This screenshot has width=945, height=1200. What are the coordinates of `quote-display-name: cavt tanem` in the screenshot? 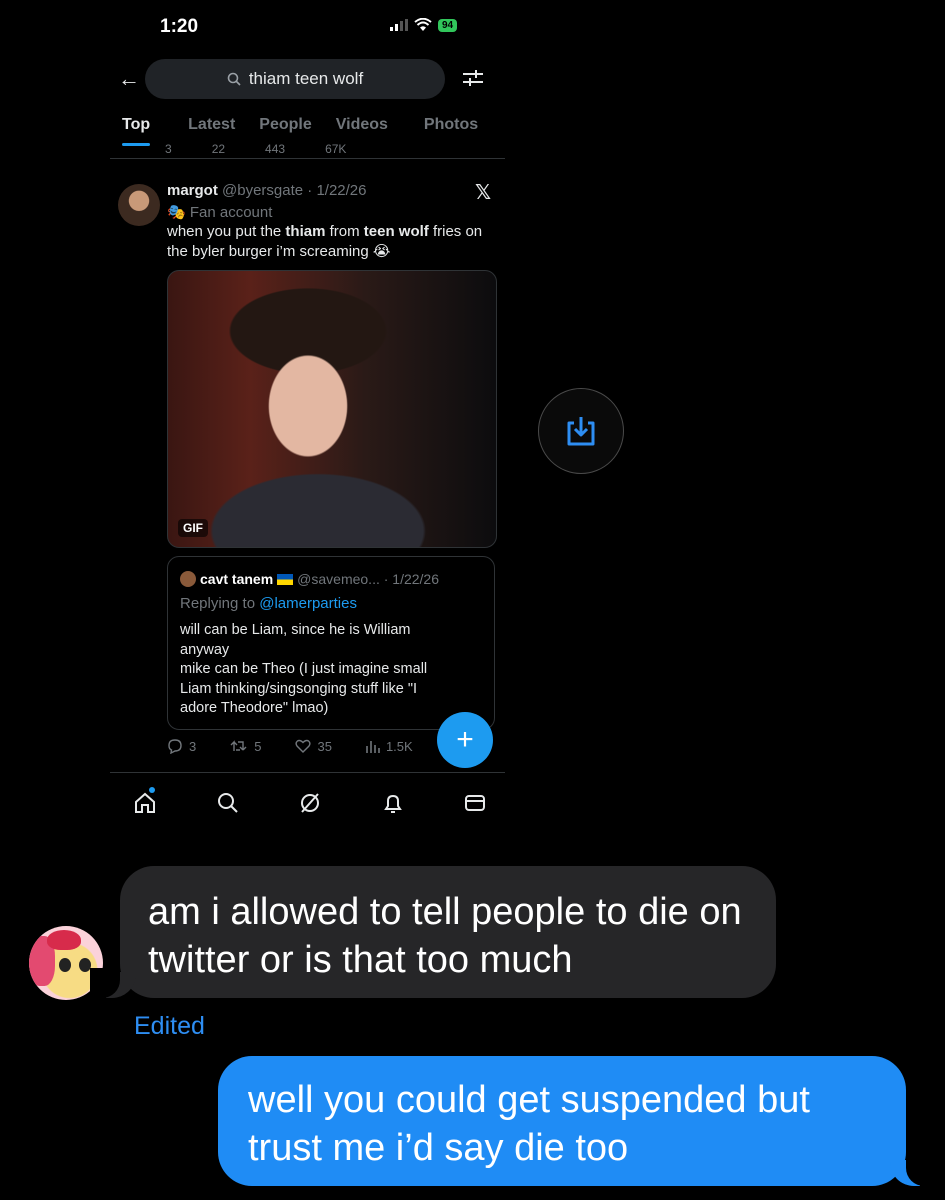 It's located at (237, 579).